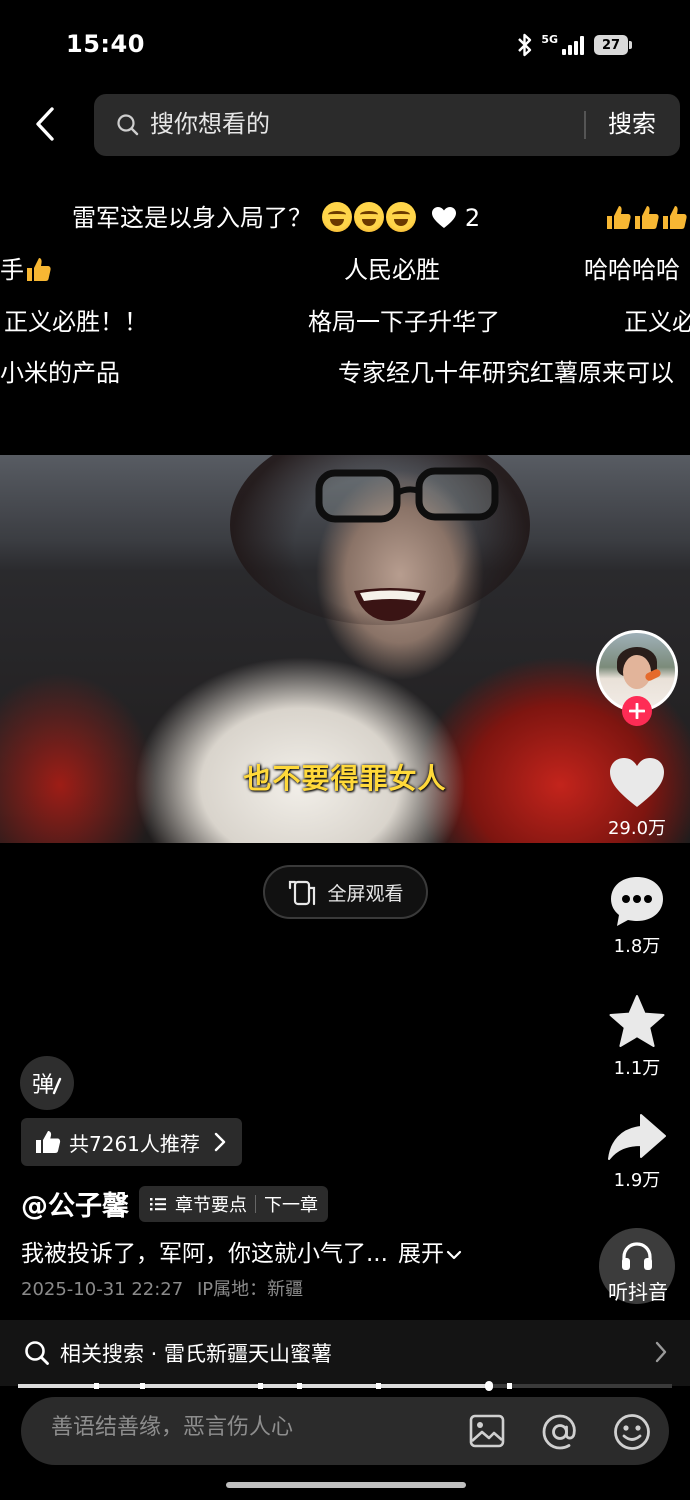 The image size is (690, 1500). I want to click on danmaku-item: 人民必胜, so click(392, 270).